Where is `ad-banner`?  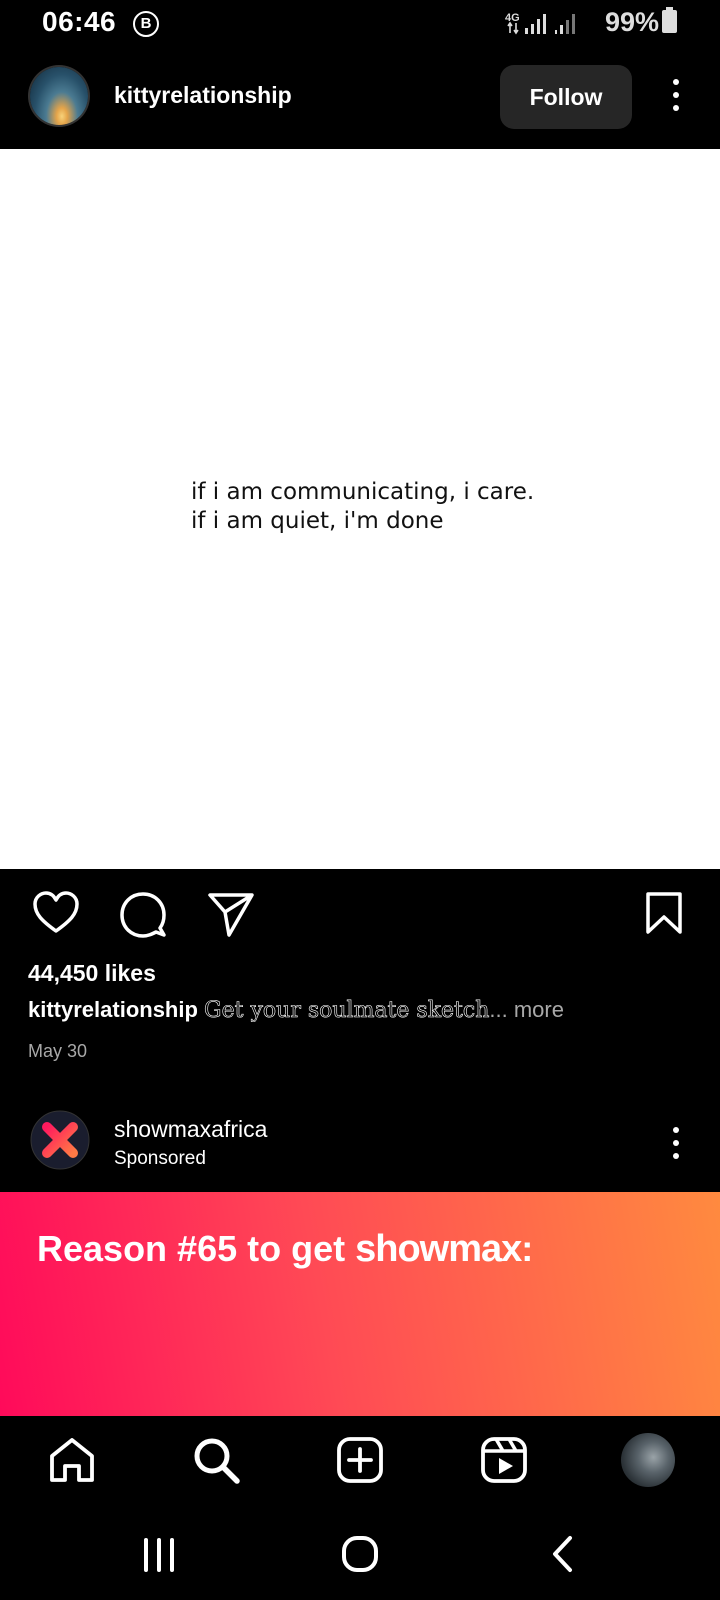 ad-banner is located at coordinates (360, 1304).